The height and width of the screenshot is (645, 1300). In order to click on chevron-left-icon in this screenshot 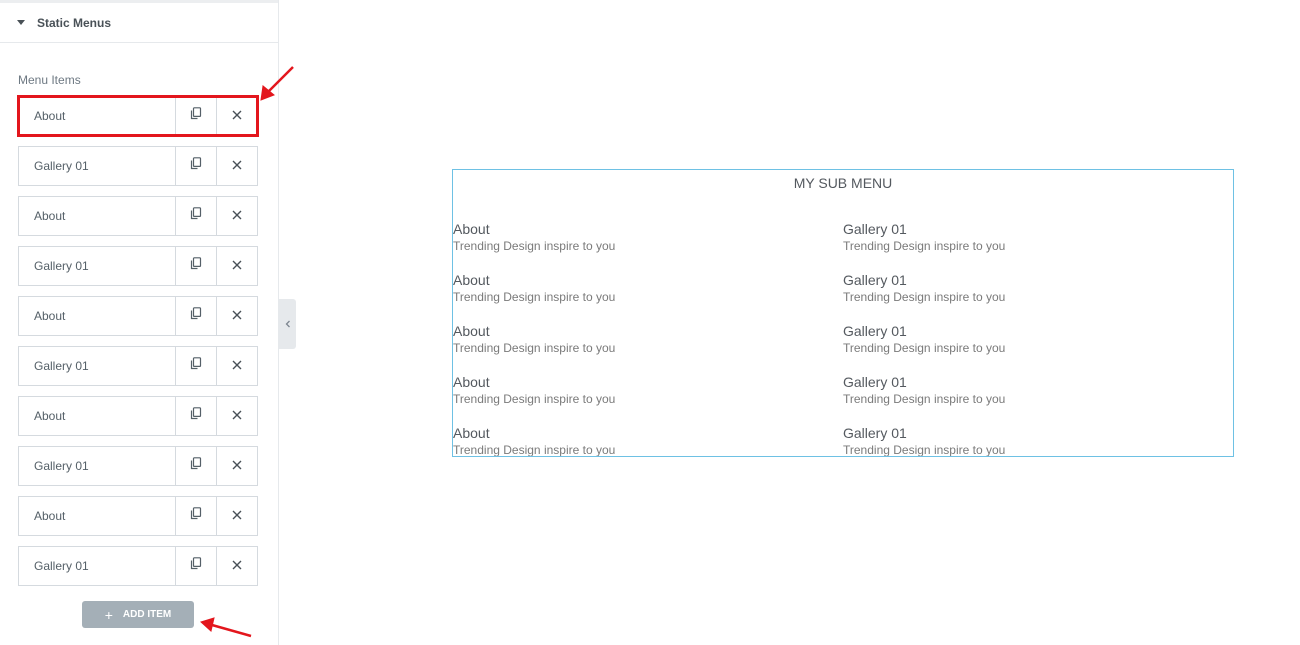, I will do `click(287, 324)`.